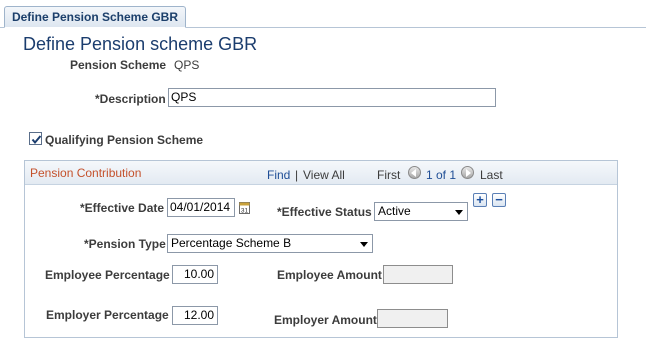 The image size is (646, 345). I want to click on group-title: Pension Contribution, so click(86, 173).